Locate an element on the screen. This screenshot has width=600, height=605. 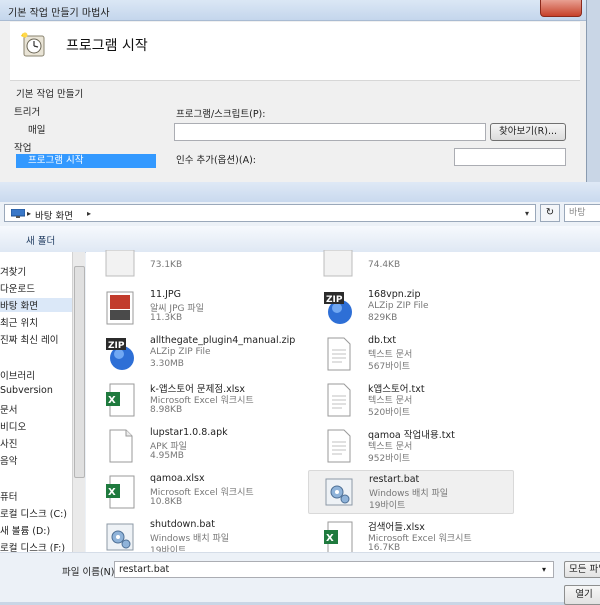
list-item: db.txt 텍스트 문서 567바이트 is located at coordinates (411, 354).